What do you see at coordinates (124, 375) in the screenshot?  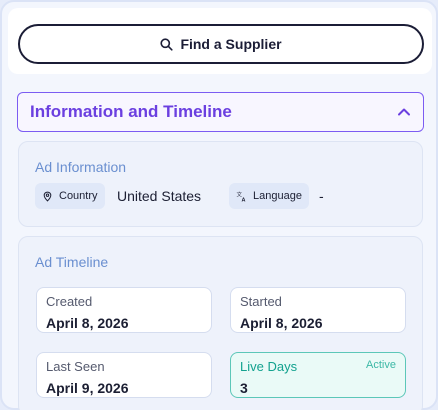 I see `last-seen-tile: Last Seen April 9, 2026` at bounding box center [124, 375].